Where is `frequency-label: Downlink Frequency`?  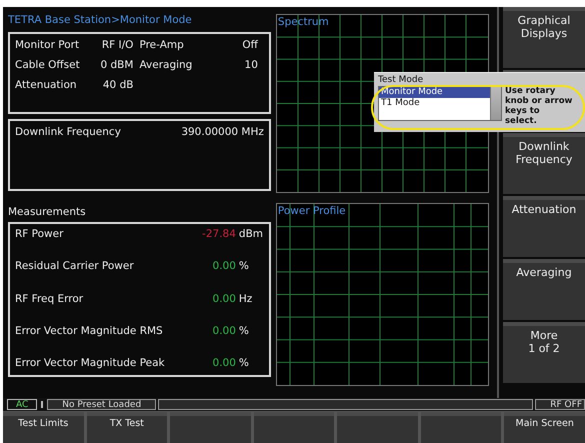
frequency-label: Downlink Frequency is located at coordinates (68, 132).